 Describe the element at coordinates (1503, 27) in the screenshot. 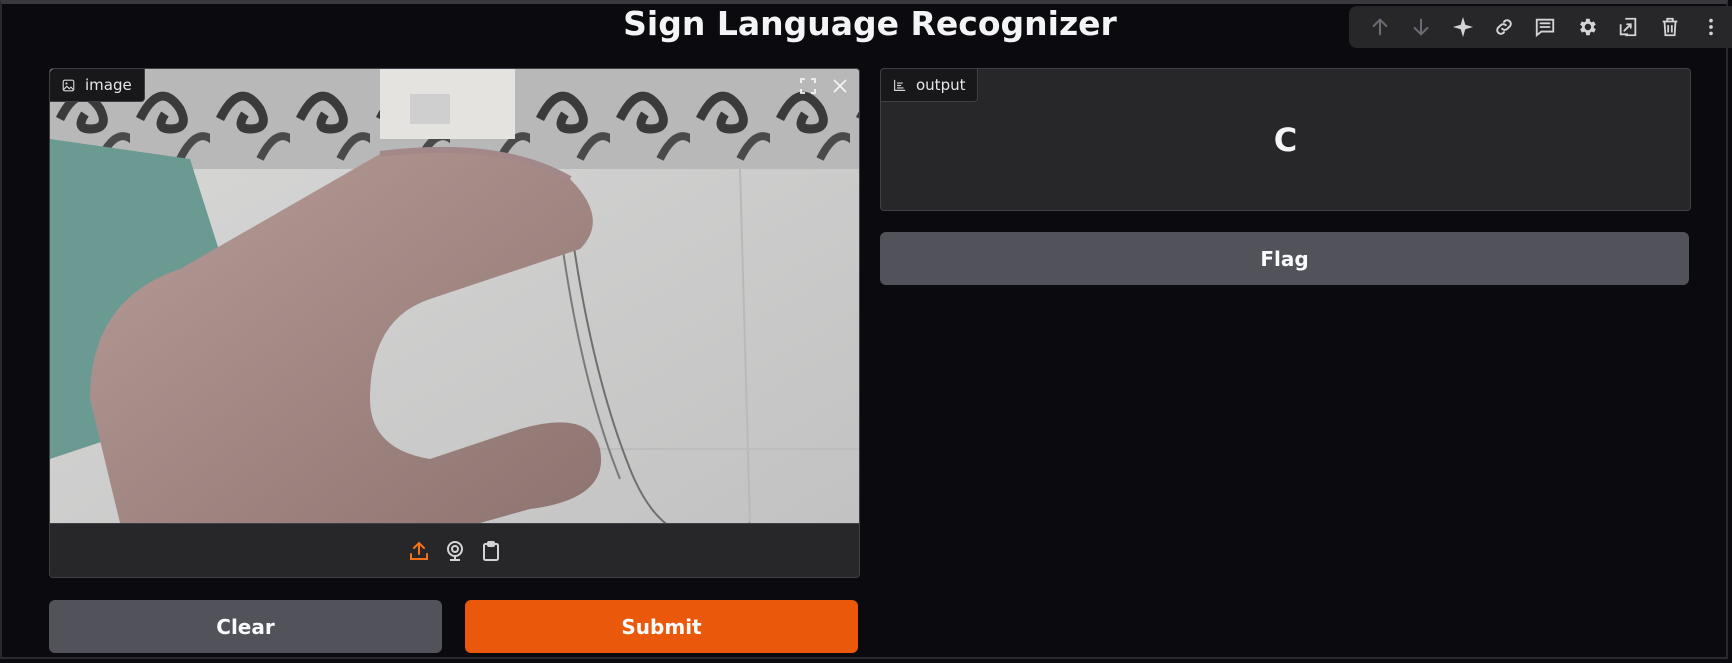

I see `link-icon` at that location.